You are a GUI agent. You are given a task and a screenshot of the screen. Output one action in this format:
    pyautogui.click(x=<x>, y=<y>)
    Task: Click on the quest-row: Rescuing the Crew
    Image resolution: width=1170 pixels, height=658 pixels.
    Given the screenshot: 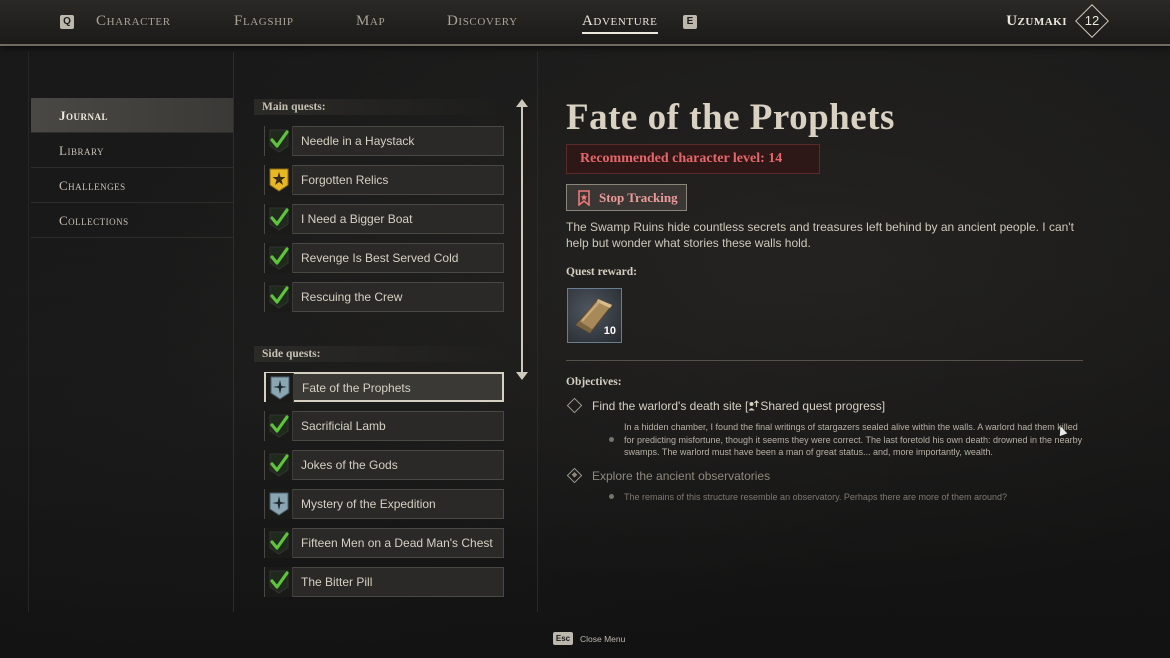 What is the action you would take?
    pyautogui.click(x=384, y=297)
    